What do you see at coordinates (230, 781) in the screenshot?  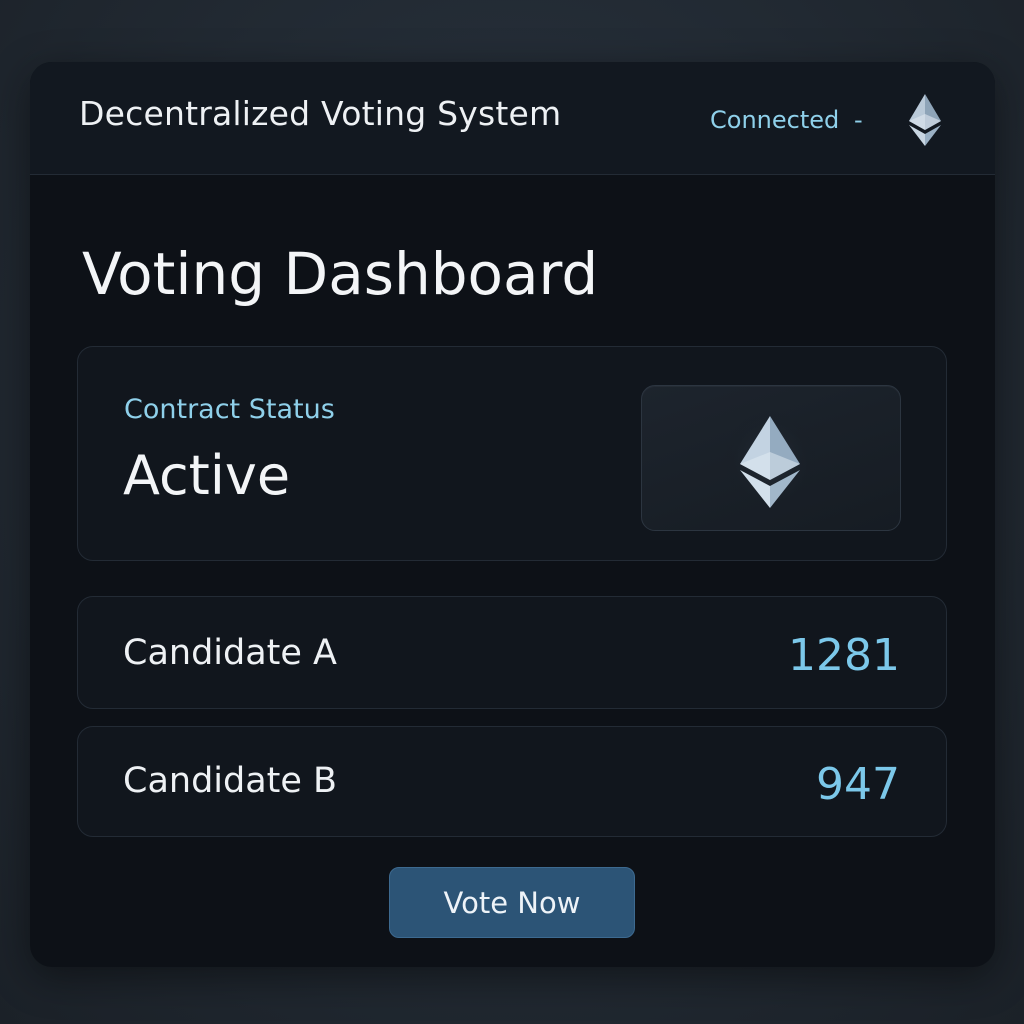 I see `candidate-name: Candidate B` at bounding box center [230, 781].